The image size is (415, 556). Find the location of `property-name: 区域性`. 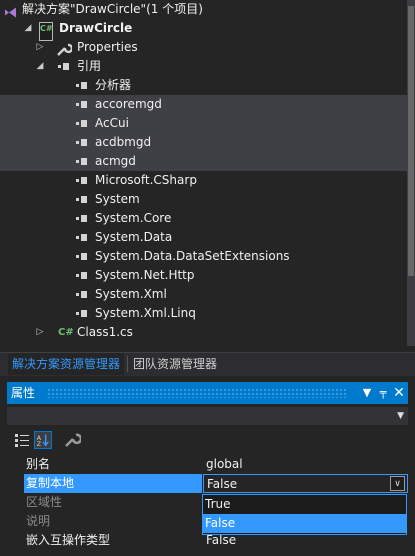

property-name: 区域性 is located at coordinates (44, 502).